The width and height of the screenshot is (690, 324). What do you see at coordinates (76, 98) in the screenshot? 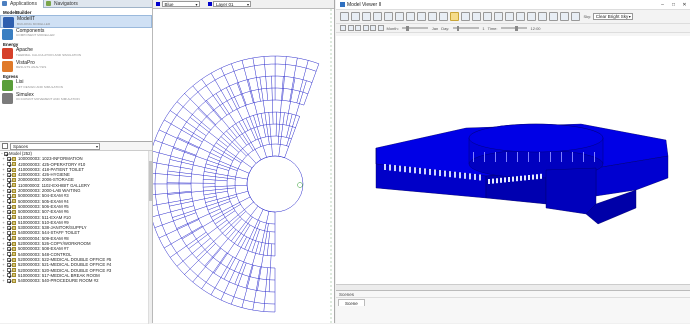
I see `app-item-simulex: SimulexOCCUPANT MOVEMENT AND SIMULATION` at bounding box center [76, 98].